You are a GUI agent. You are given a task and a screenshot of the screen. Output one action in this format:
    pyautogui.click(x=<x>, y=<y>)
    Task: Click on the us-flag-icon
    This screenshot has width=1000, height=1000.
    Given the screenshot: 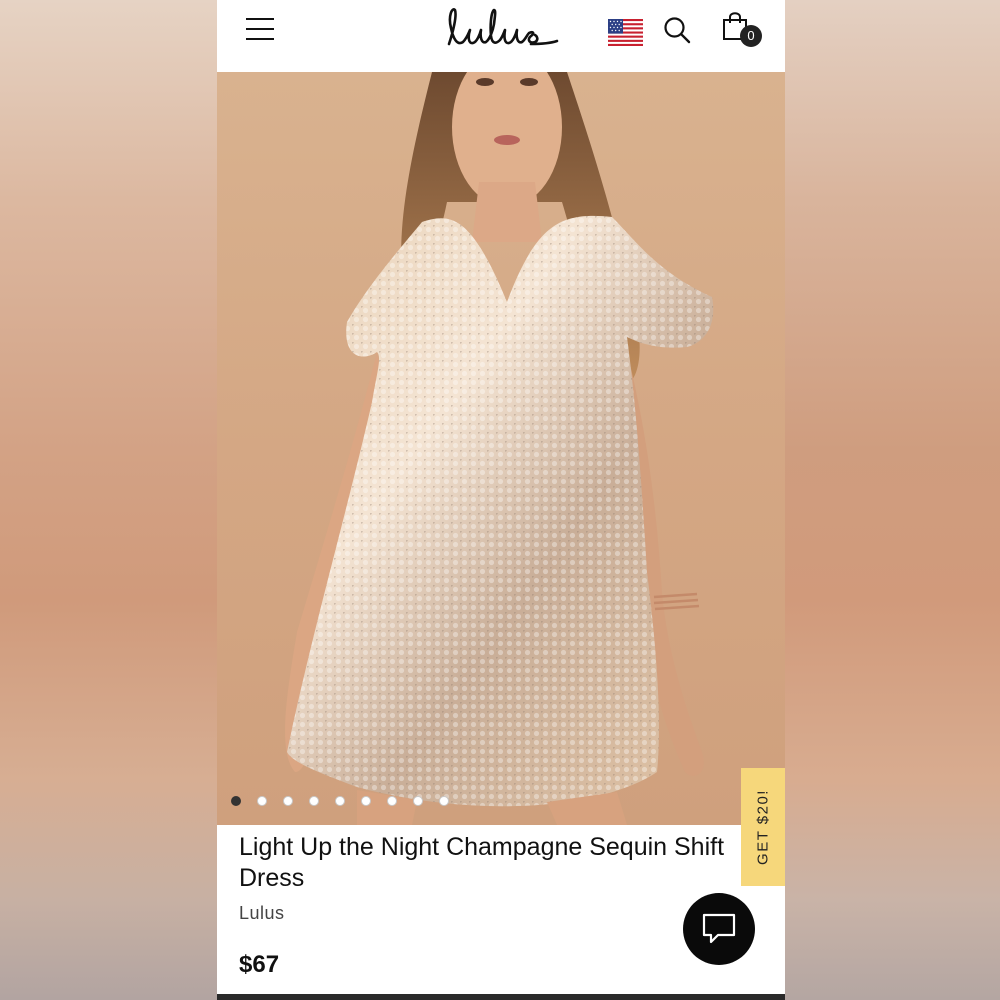 What is the action you would take?
    pyautogui.click(x=625, y=32)
    